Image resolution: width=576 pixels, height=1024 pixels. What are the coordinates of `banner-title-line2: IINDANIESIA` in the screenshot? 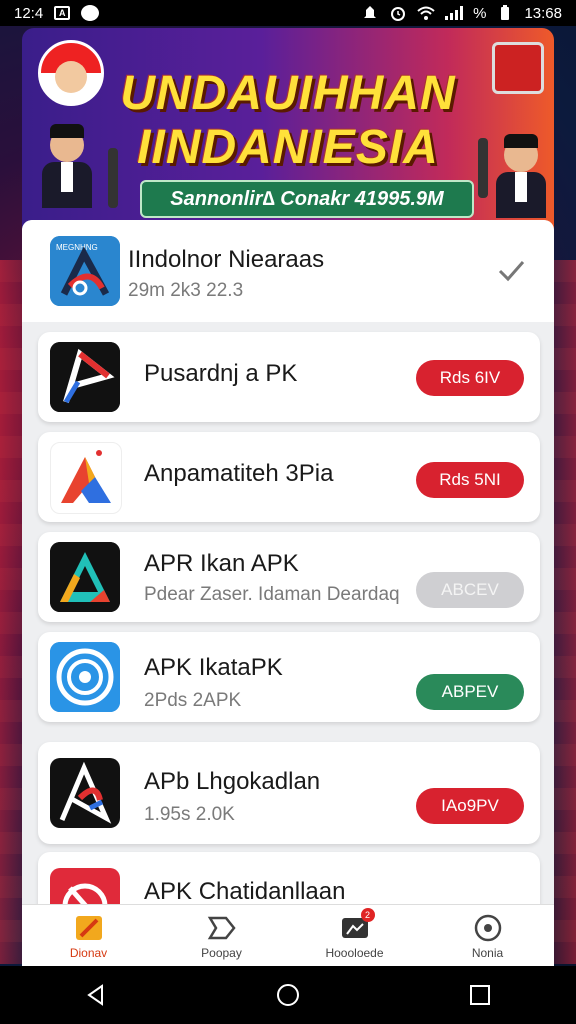 It's located at (288, 147).